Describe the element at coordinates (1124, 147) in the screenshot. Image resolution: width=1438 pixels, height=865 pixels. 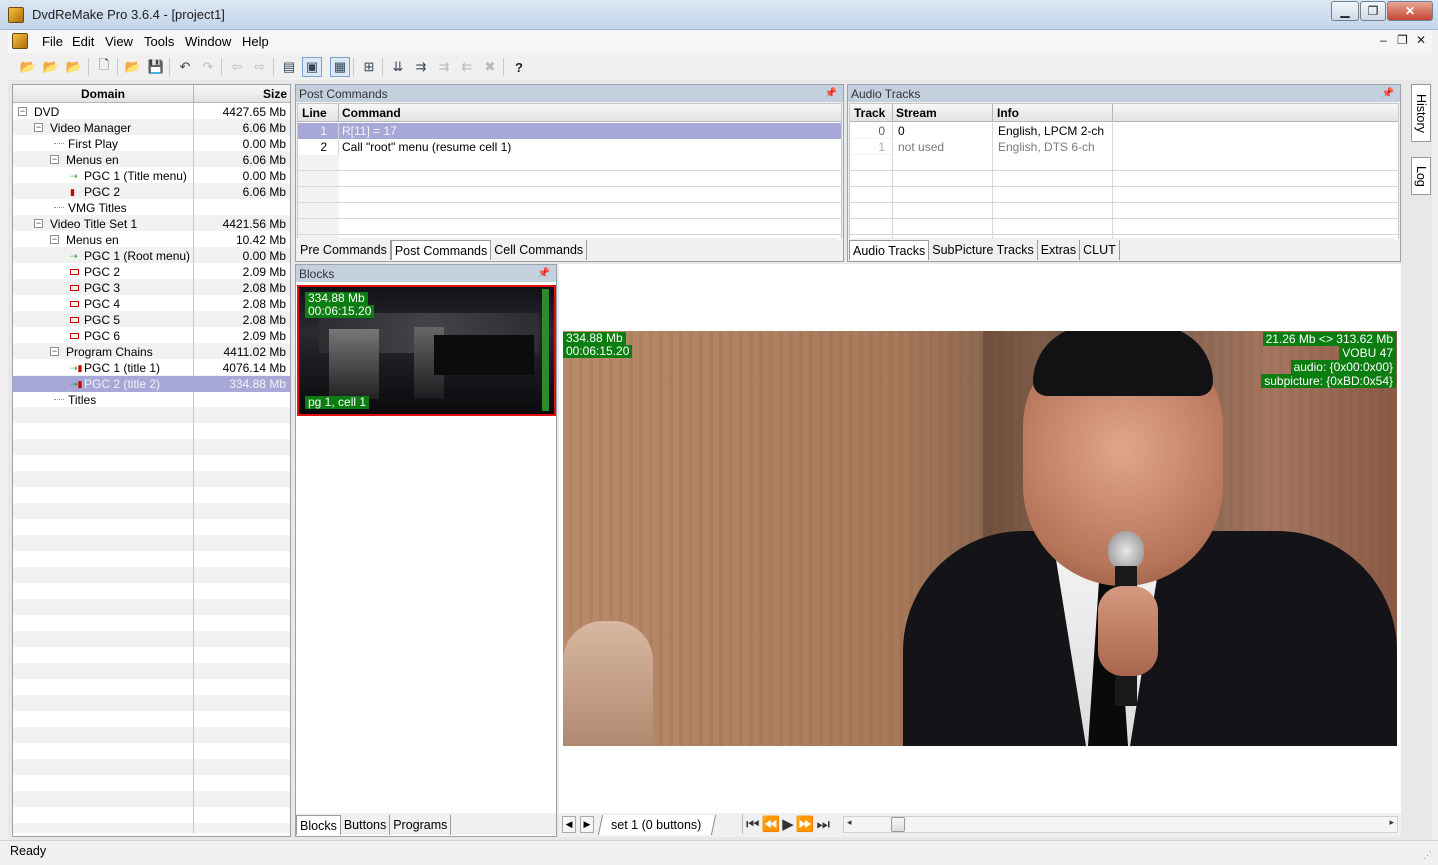
I see `audio-track-row: 1 not used English, DTS 6-ch` at that location.